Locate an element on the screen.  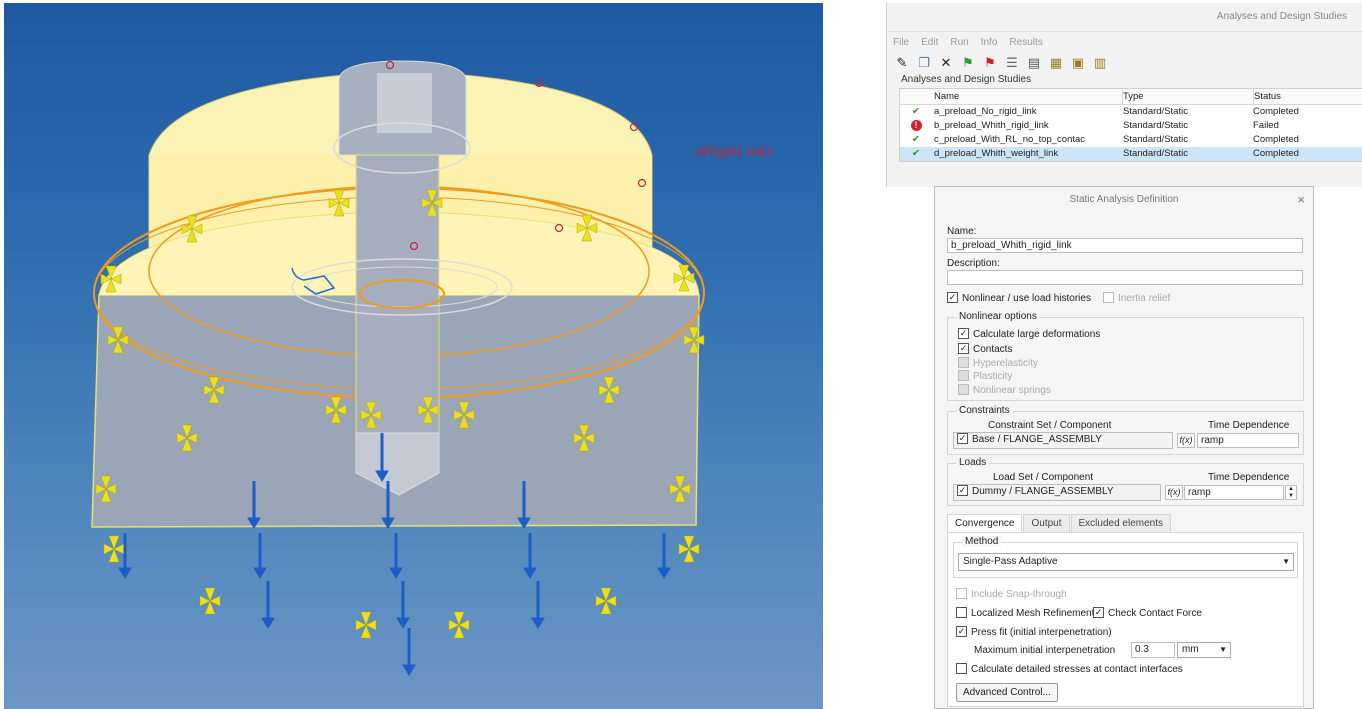
method-group: Method Single-Pass Adaptive ▼ is located at coordinates (1125, 557).